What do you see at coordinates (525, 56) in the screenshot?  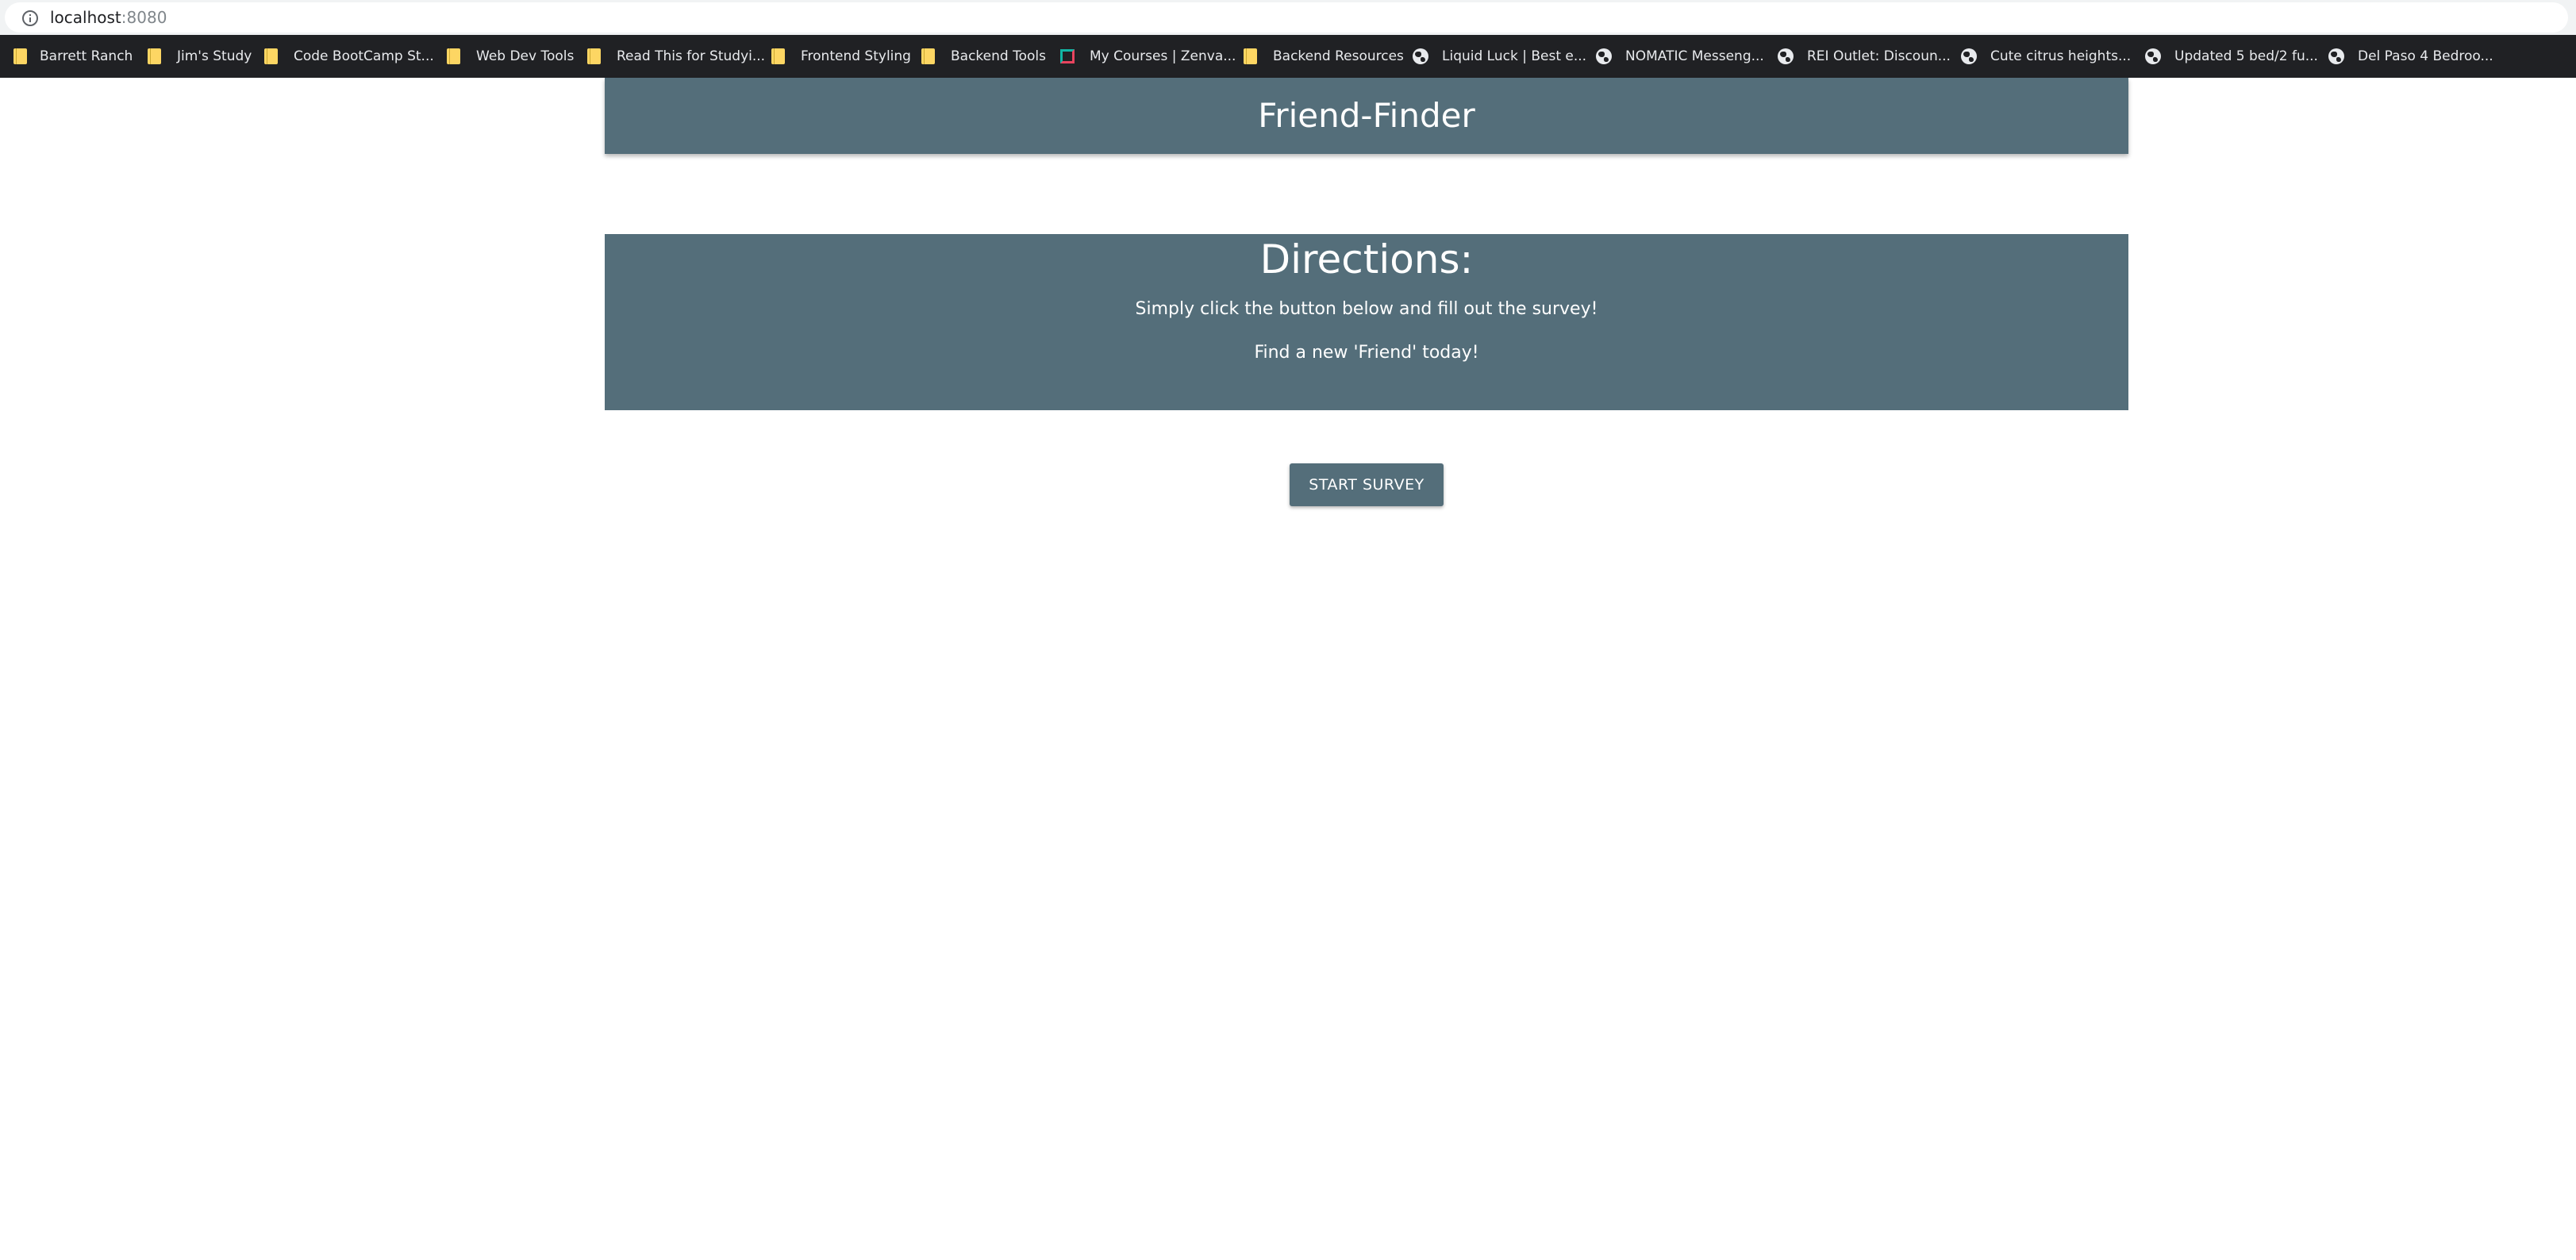 I see `bookmark-label: Web Dev Tools` at bounding box center [525, 56].